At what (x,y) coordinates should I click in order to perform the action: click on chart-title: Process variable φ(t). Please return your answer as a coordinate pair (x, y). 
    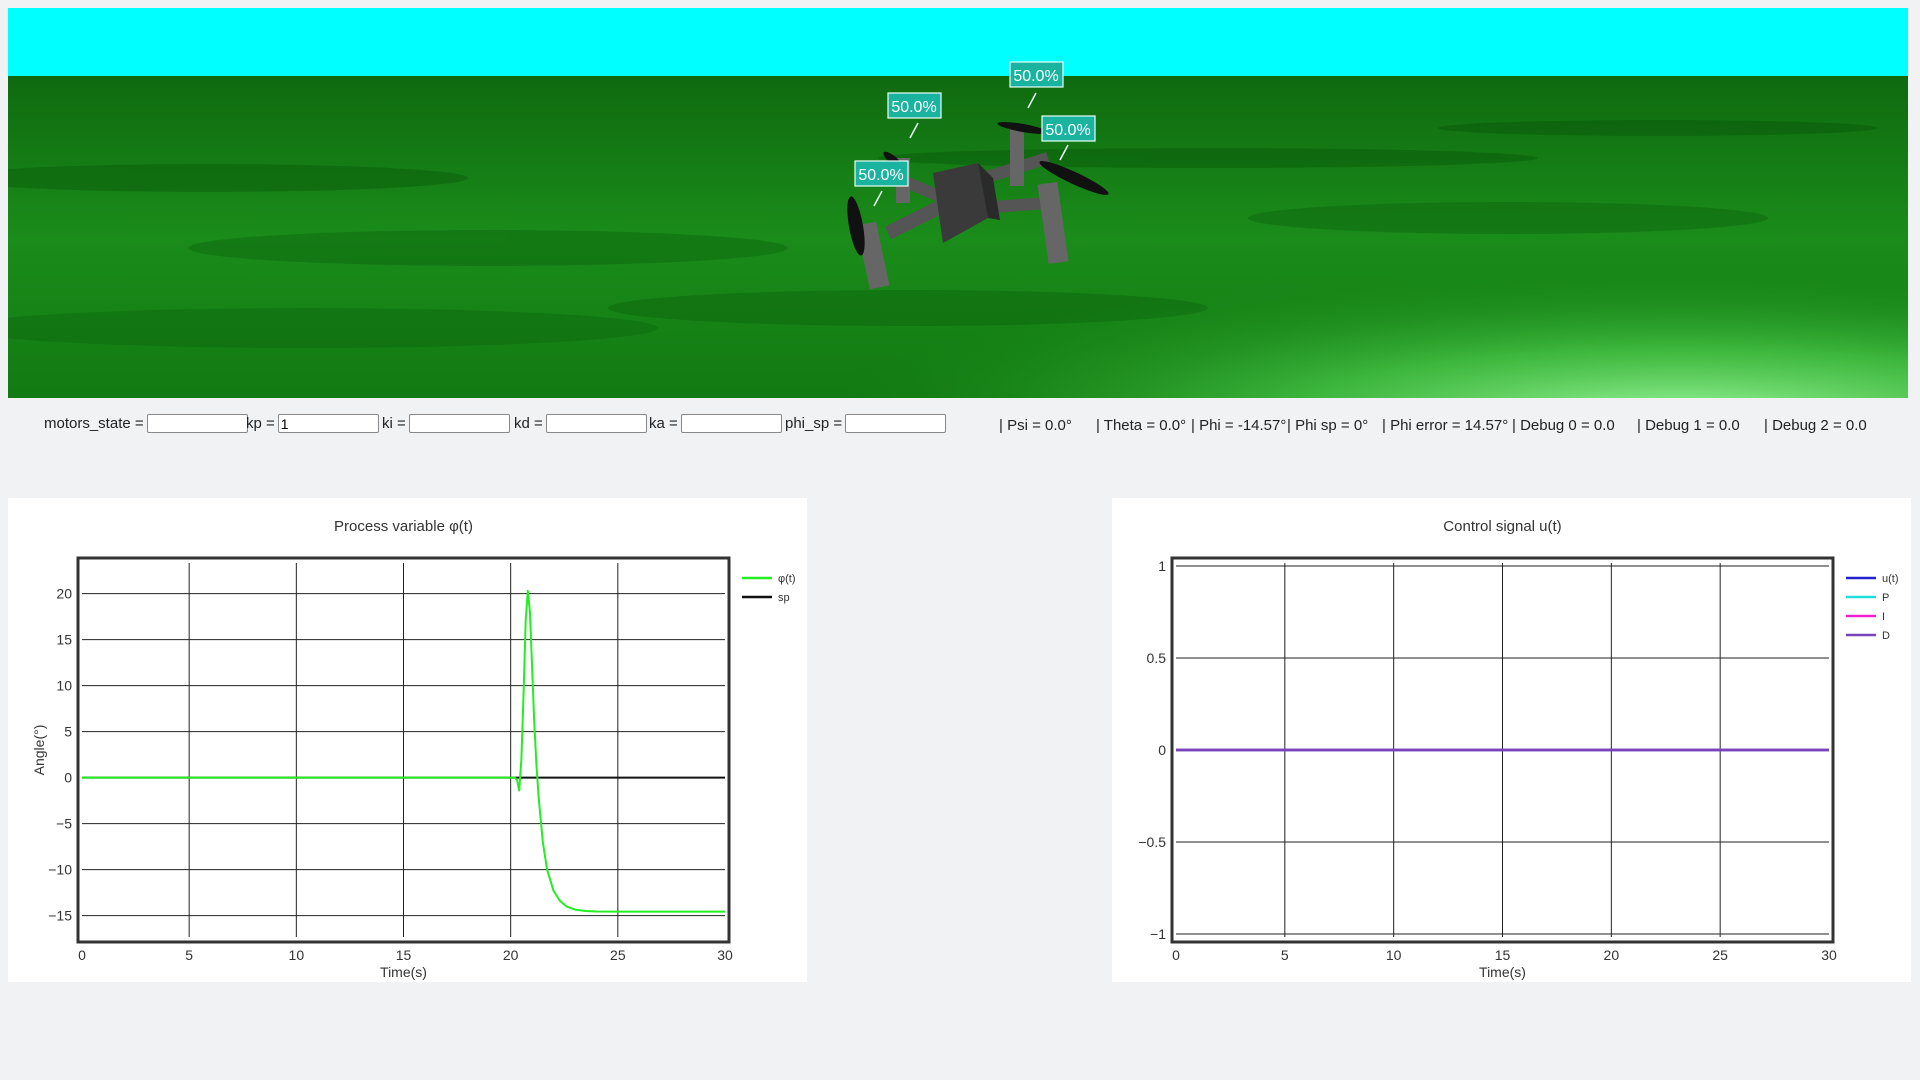
    Looking at the image, I should click on (403, 526).